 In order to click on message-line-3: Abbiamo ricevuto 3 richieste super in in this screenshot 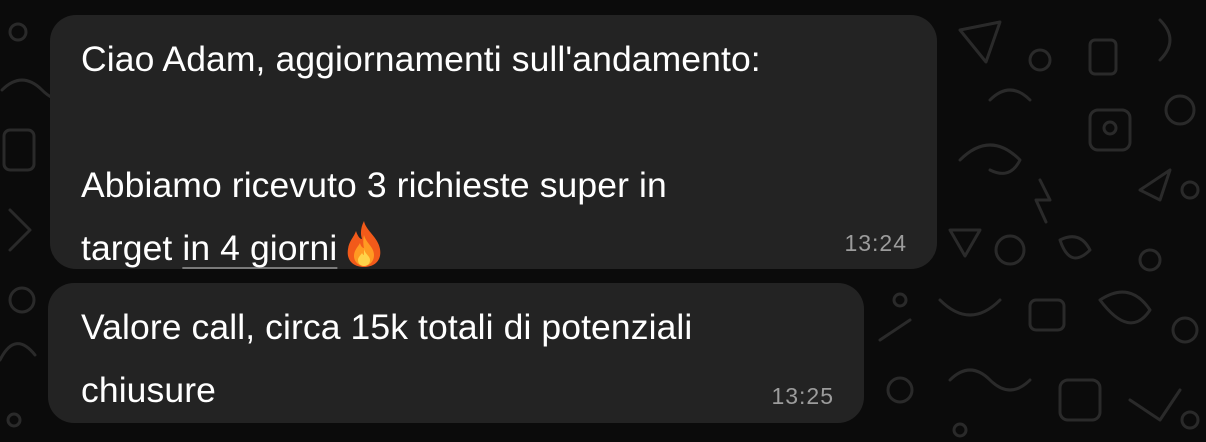, I will do `click(374, 185)`.